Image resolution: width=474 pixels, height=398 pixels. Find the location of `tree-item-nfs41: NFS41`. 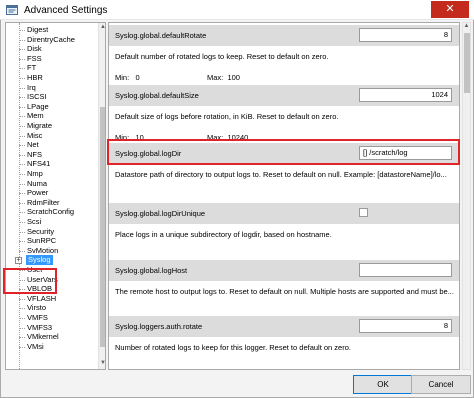

tree-item-nfs41: NFS41 is located at coordinates (52, 164).